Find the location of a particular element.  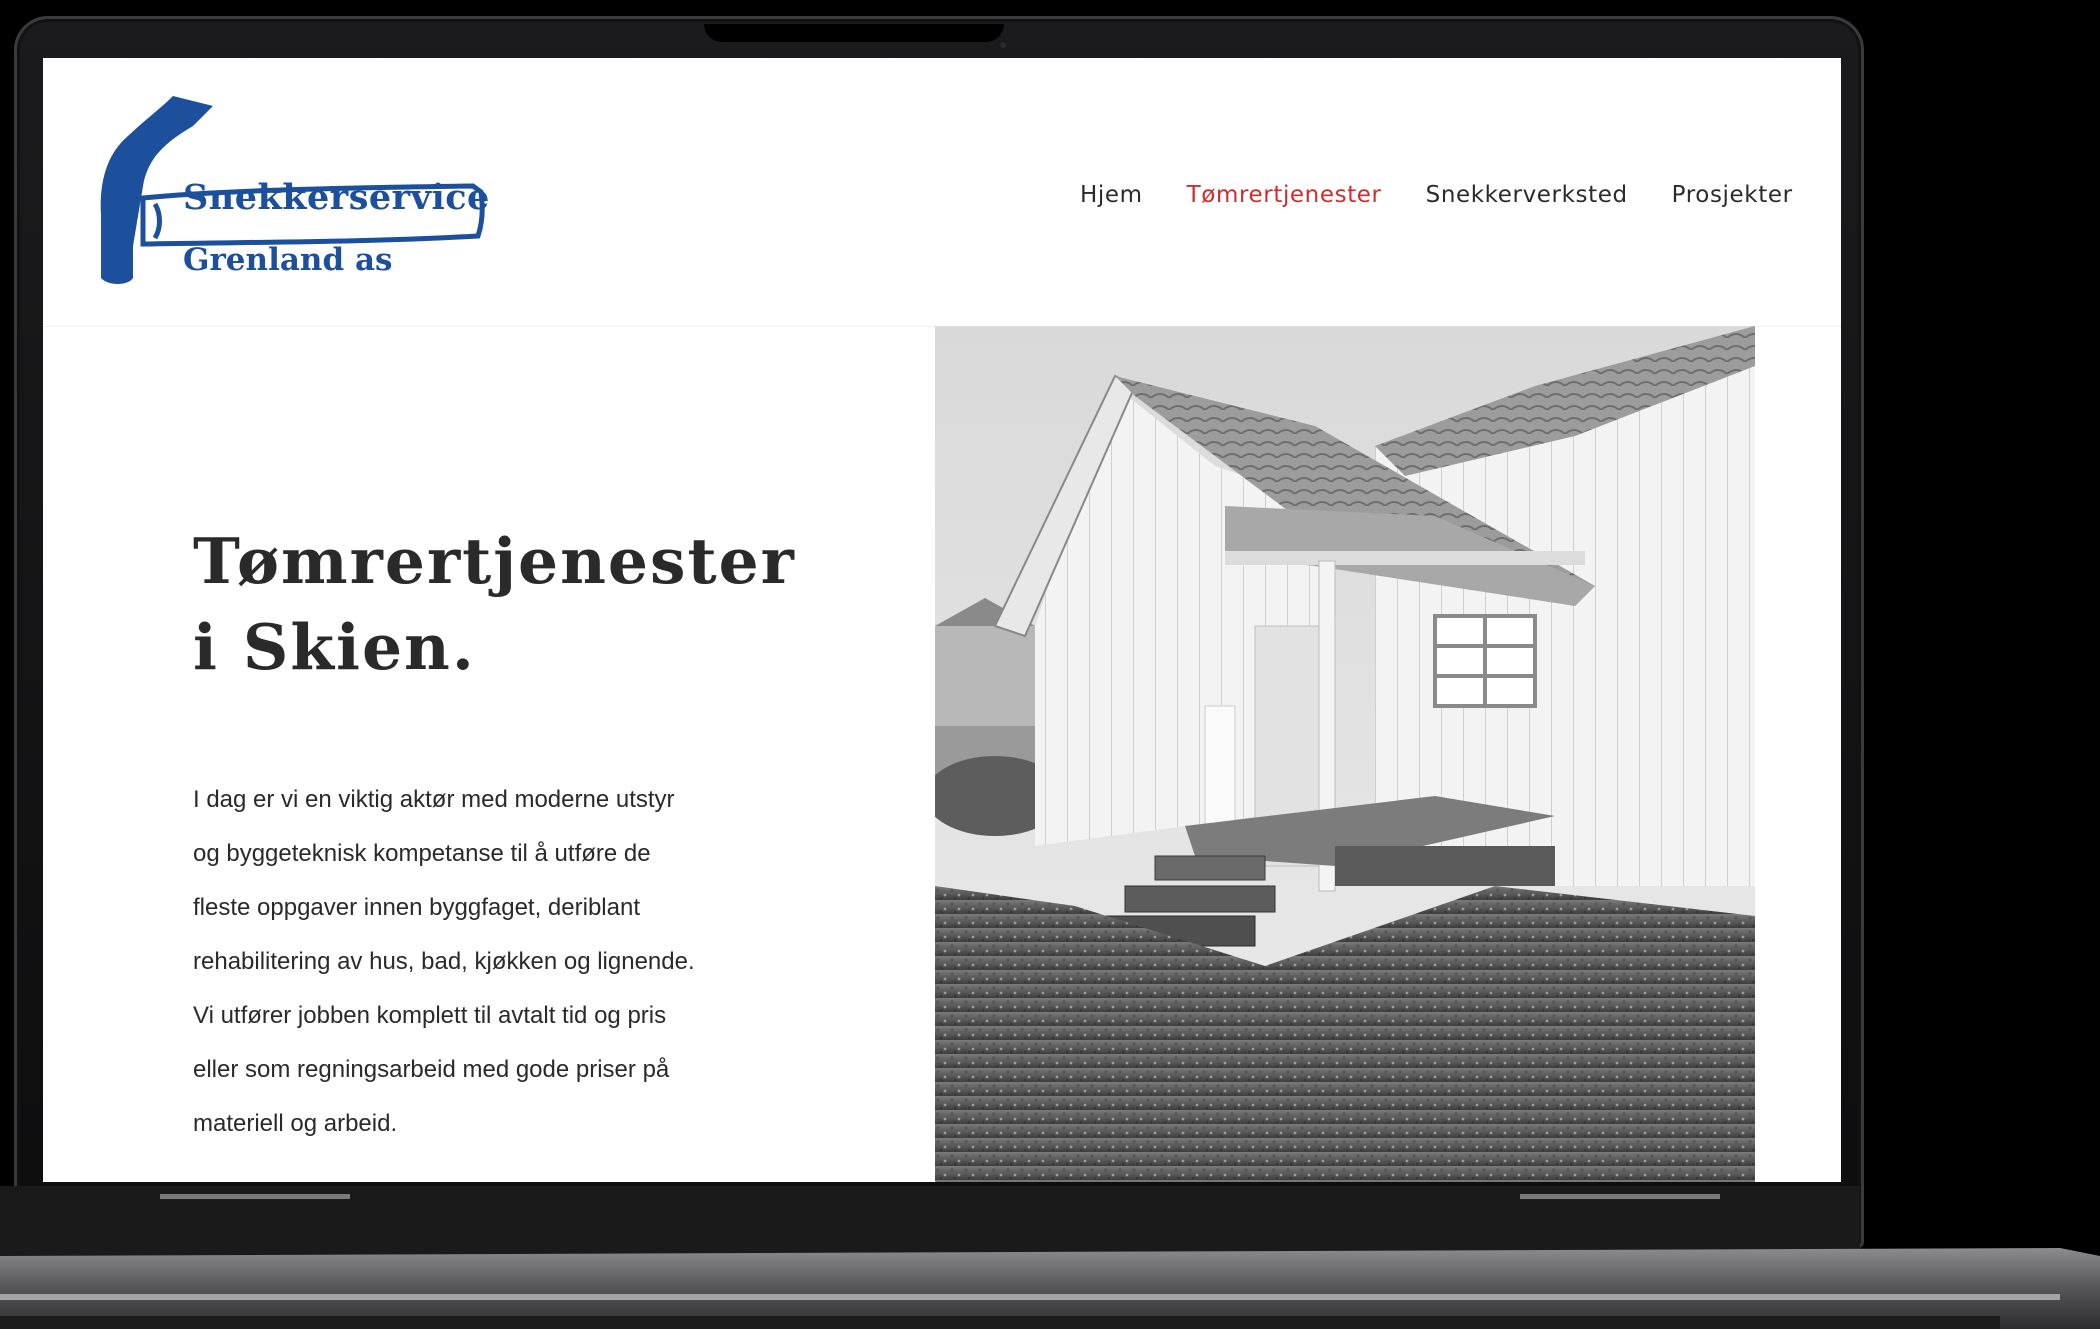

laptop-base-illustration is located at coordinates (1050, 1257).